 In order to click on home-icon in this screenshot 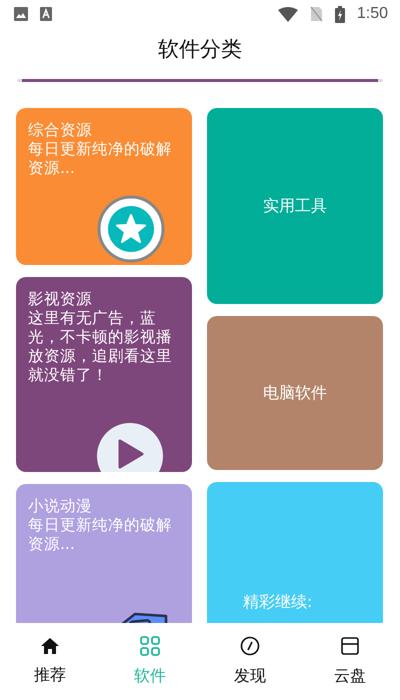, I will do `click(50, 646)`.